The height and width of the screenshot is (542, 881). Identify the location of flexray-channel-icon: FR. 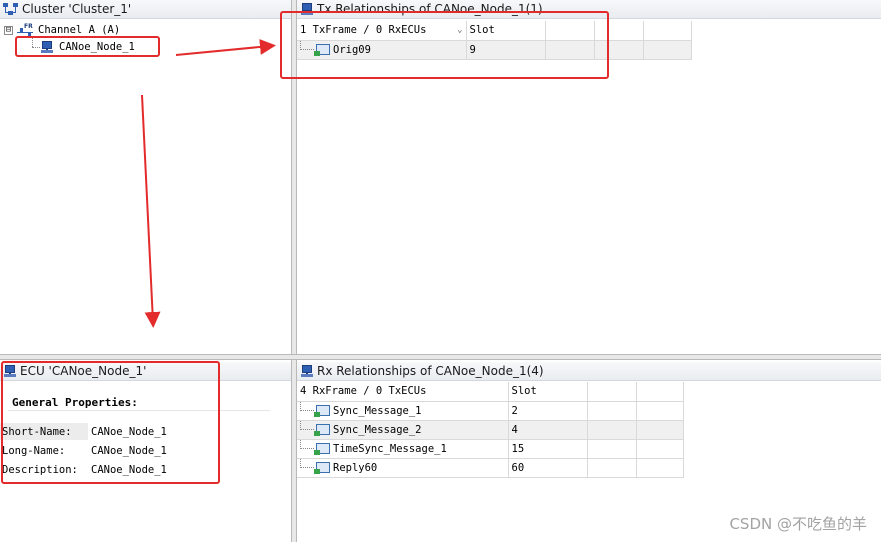
(26, 30).